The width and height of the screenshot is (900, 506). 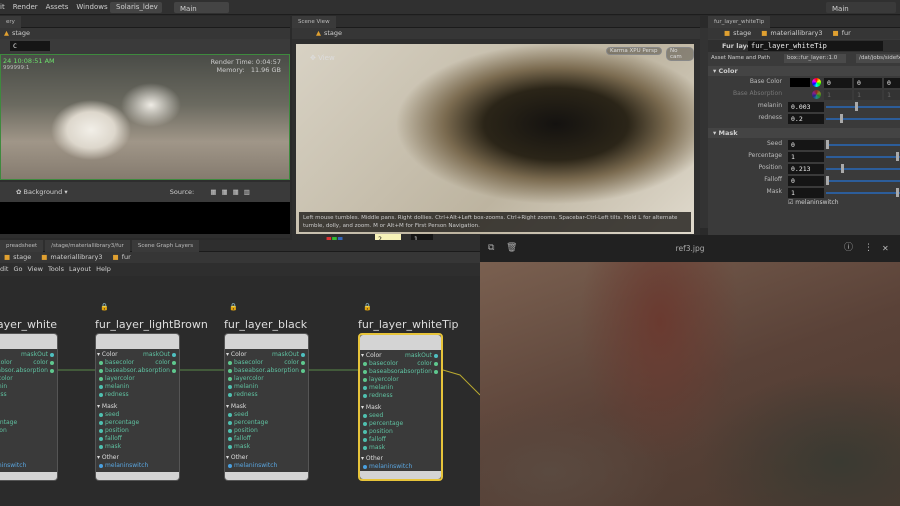 What do you see at coordinates (408, 324) in the screenshot?
I see `node-title: fur_layer_whiteTip` at bounding box center [408, 324].